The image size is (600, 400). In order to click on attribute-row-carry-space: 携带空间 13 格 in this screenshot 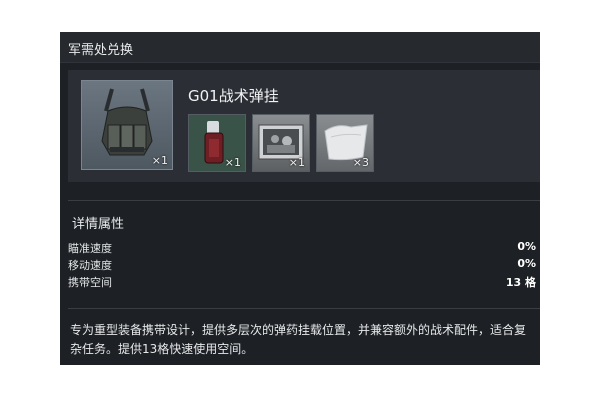, I will do `click(302, 281)`.